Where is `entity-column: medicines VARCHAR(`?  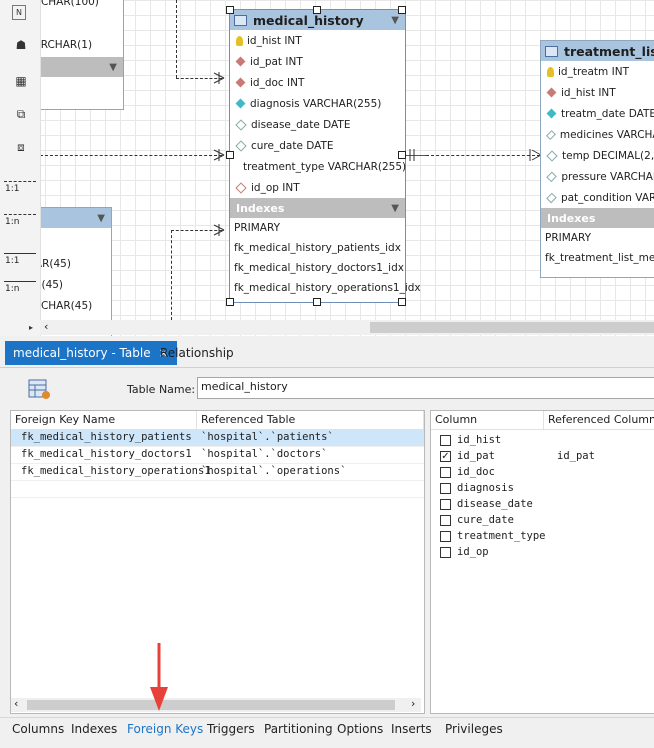 entity-column: medicines VARCHAR( is located at coordinates (597, 134).